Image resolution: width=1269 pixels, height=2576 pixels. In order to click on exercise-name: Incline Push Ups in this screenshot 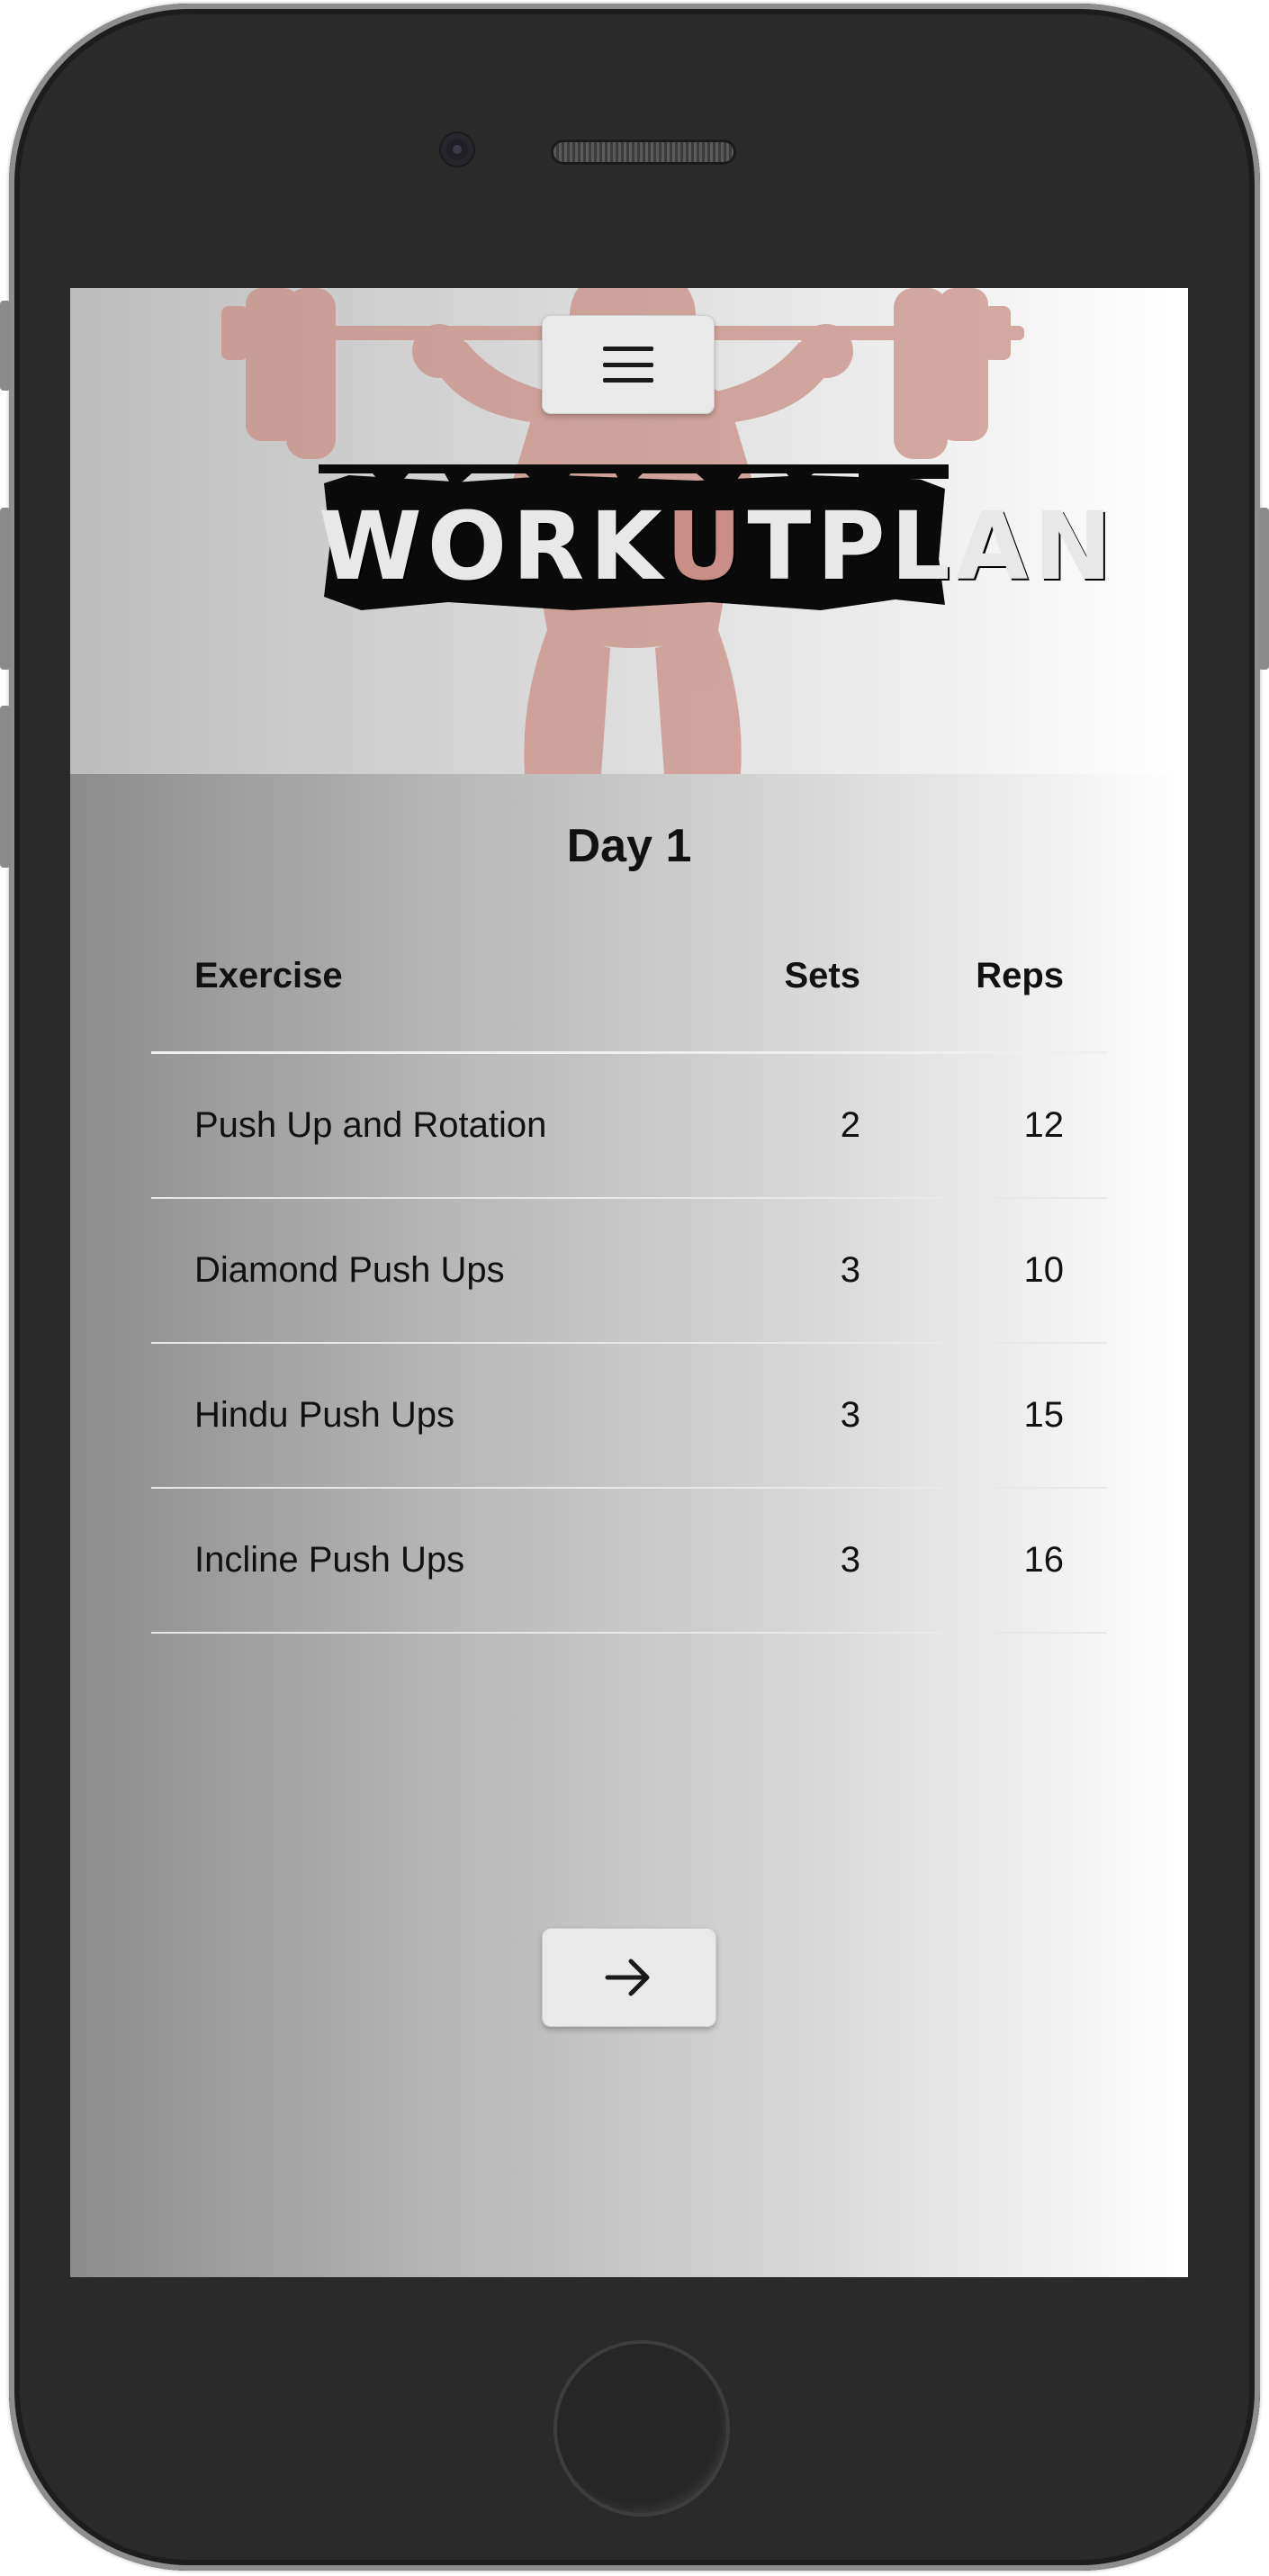, I will do `click(330, 1560)`.